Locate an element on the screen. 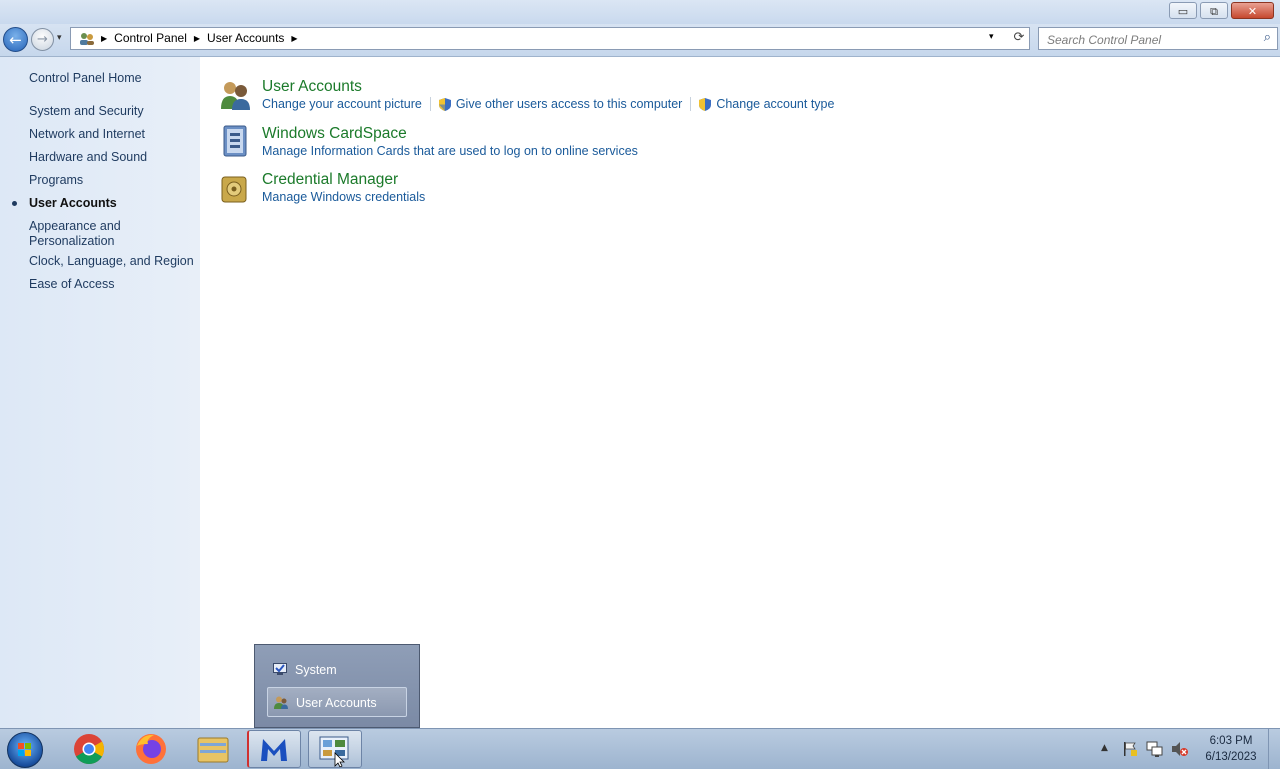 The width and height of the screenshot is (1280, 771). credential-manager-icon is located at coordinates (235, 189).